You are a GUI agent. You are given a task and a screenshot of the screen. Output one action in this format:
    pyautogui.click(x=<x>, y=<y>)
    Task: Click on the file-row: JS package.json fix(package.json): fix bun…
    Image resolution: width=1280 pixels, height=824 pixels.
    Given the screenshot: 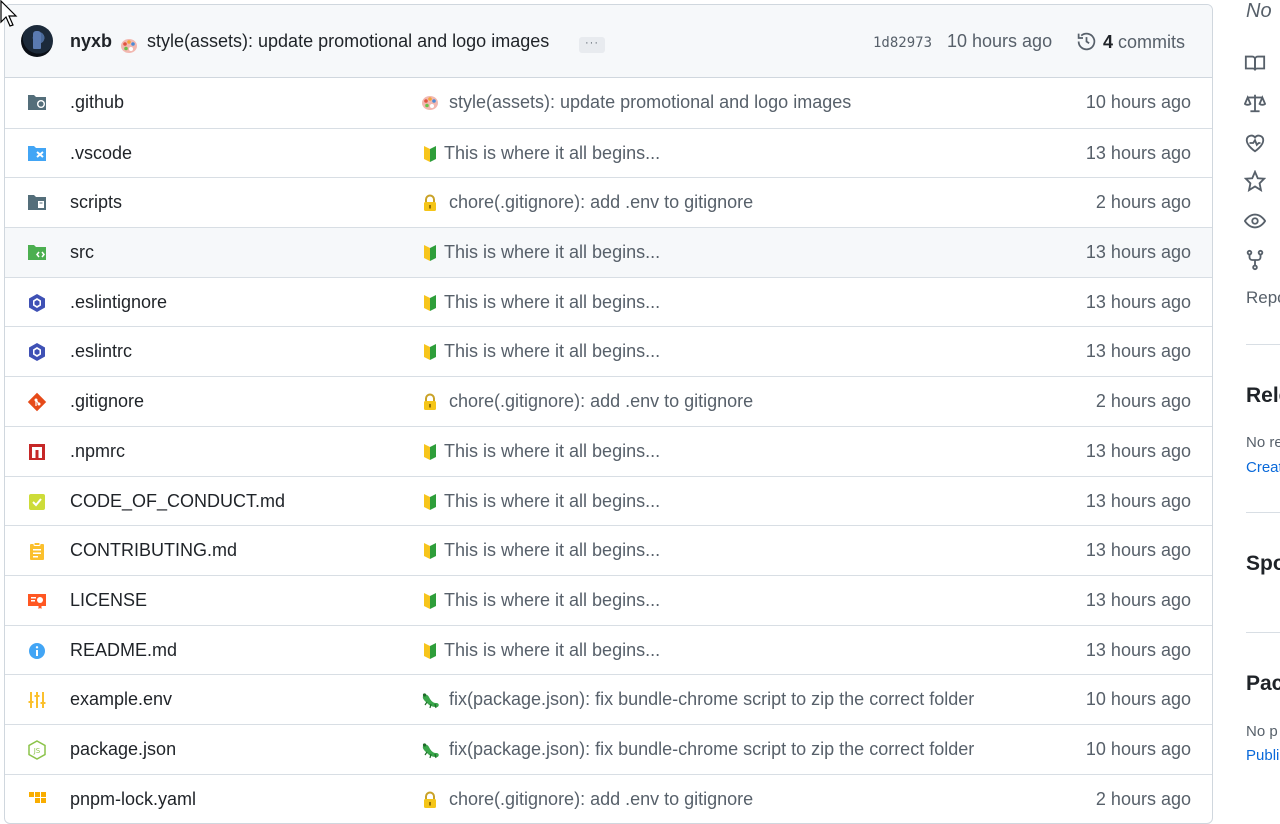 What is the action you would take?
    pyautogui.click(x=608, y=748)
    